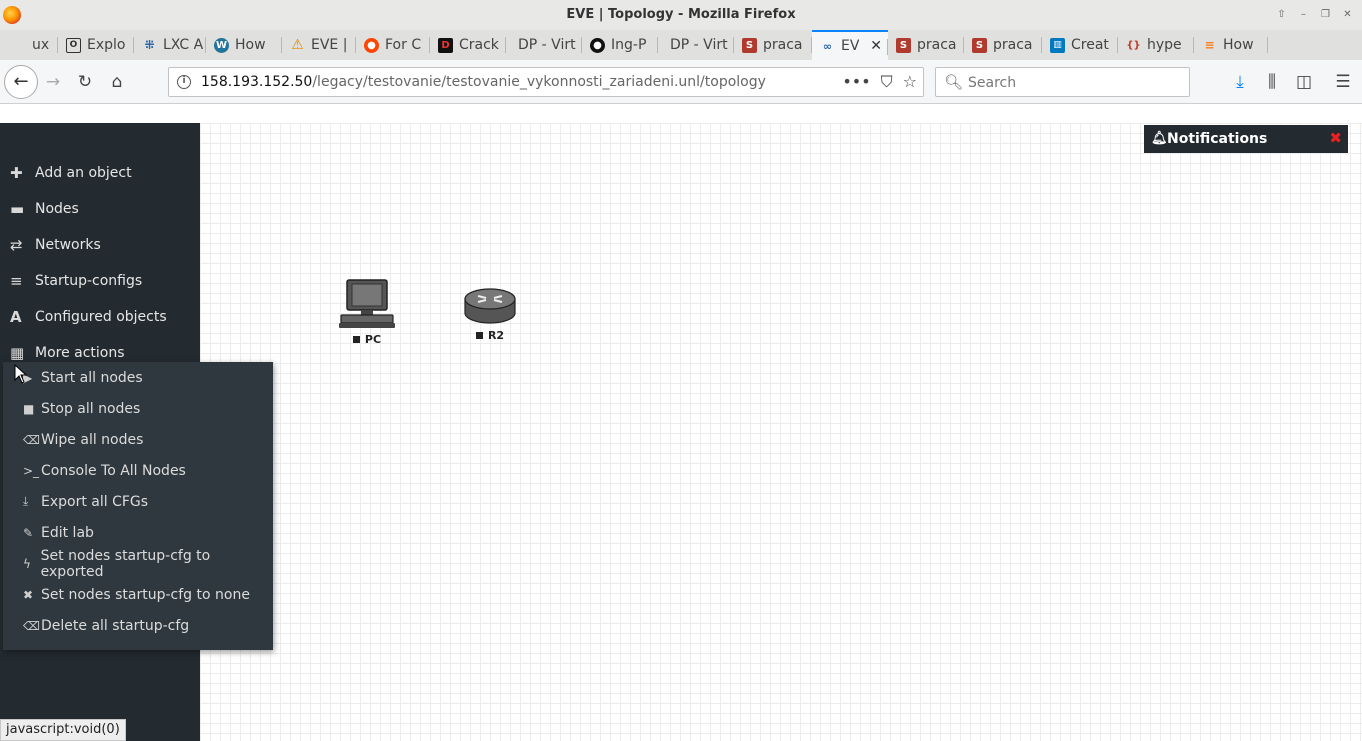  Describe the element at coordinates (89, 281) in the screenshot. I see `sidebar-item-label: Startup-configs` at that location.